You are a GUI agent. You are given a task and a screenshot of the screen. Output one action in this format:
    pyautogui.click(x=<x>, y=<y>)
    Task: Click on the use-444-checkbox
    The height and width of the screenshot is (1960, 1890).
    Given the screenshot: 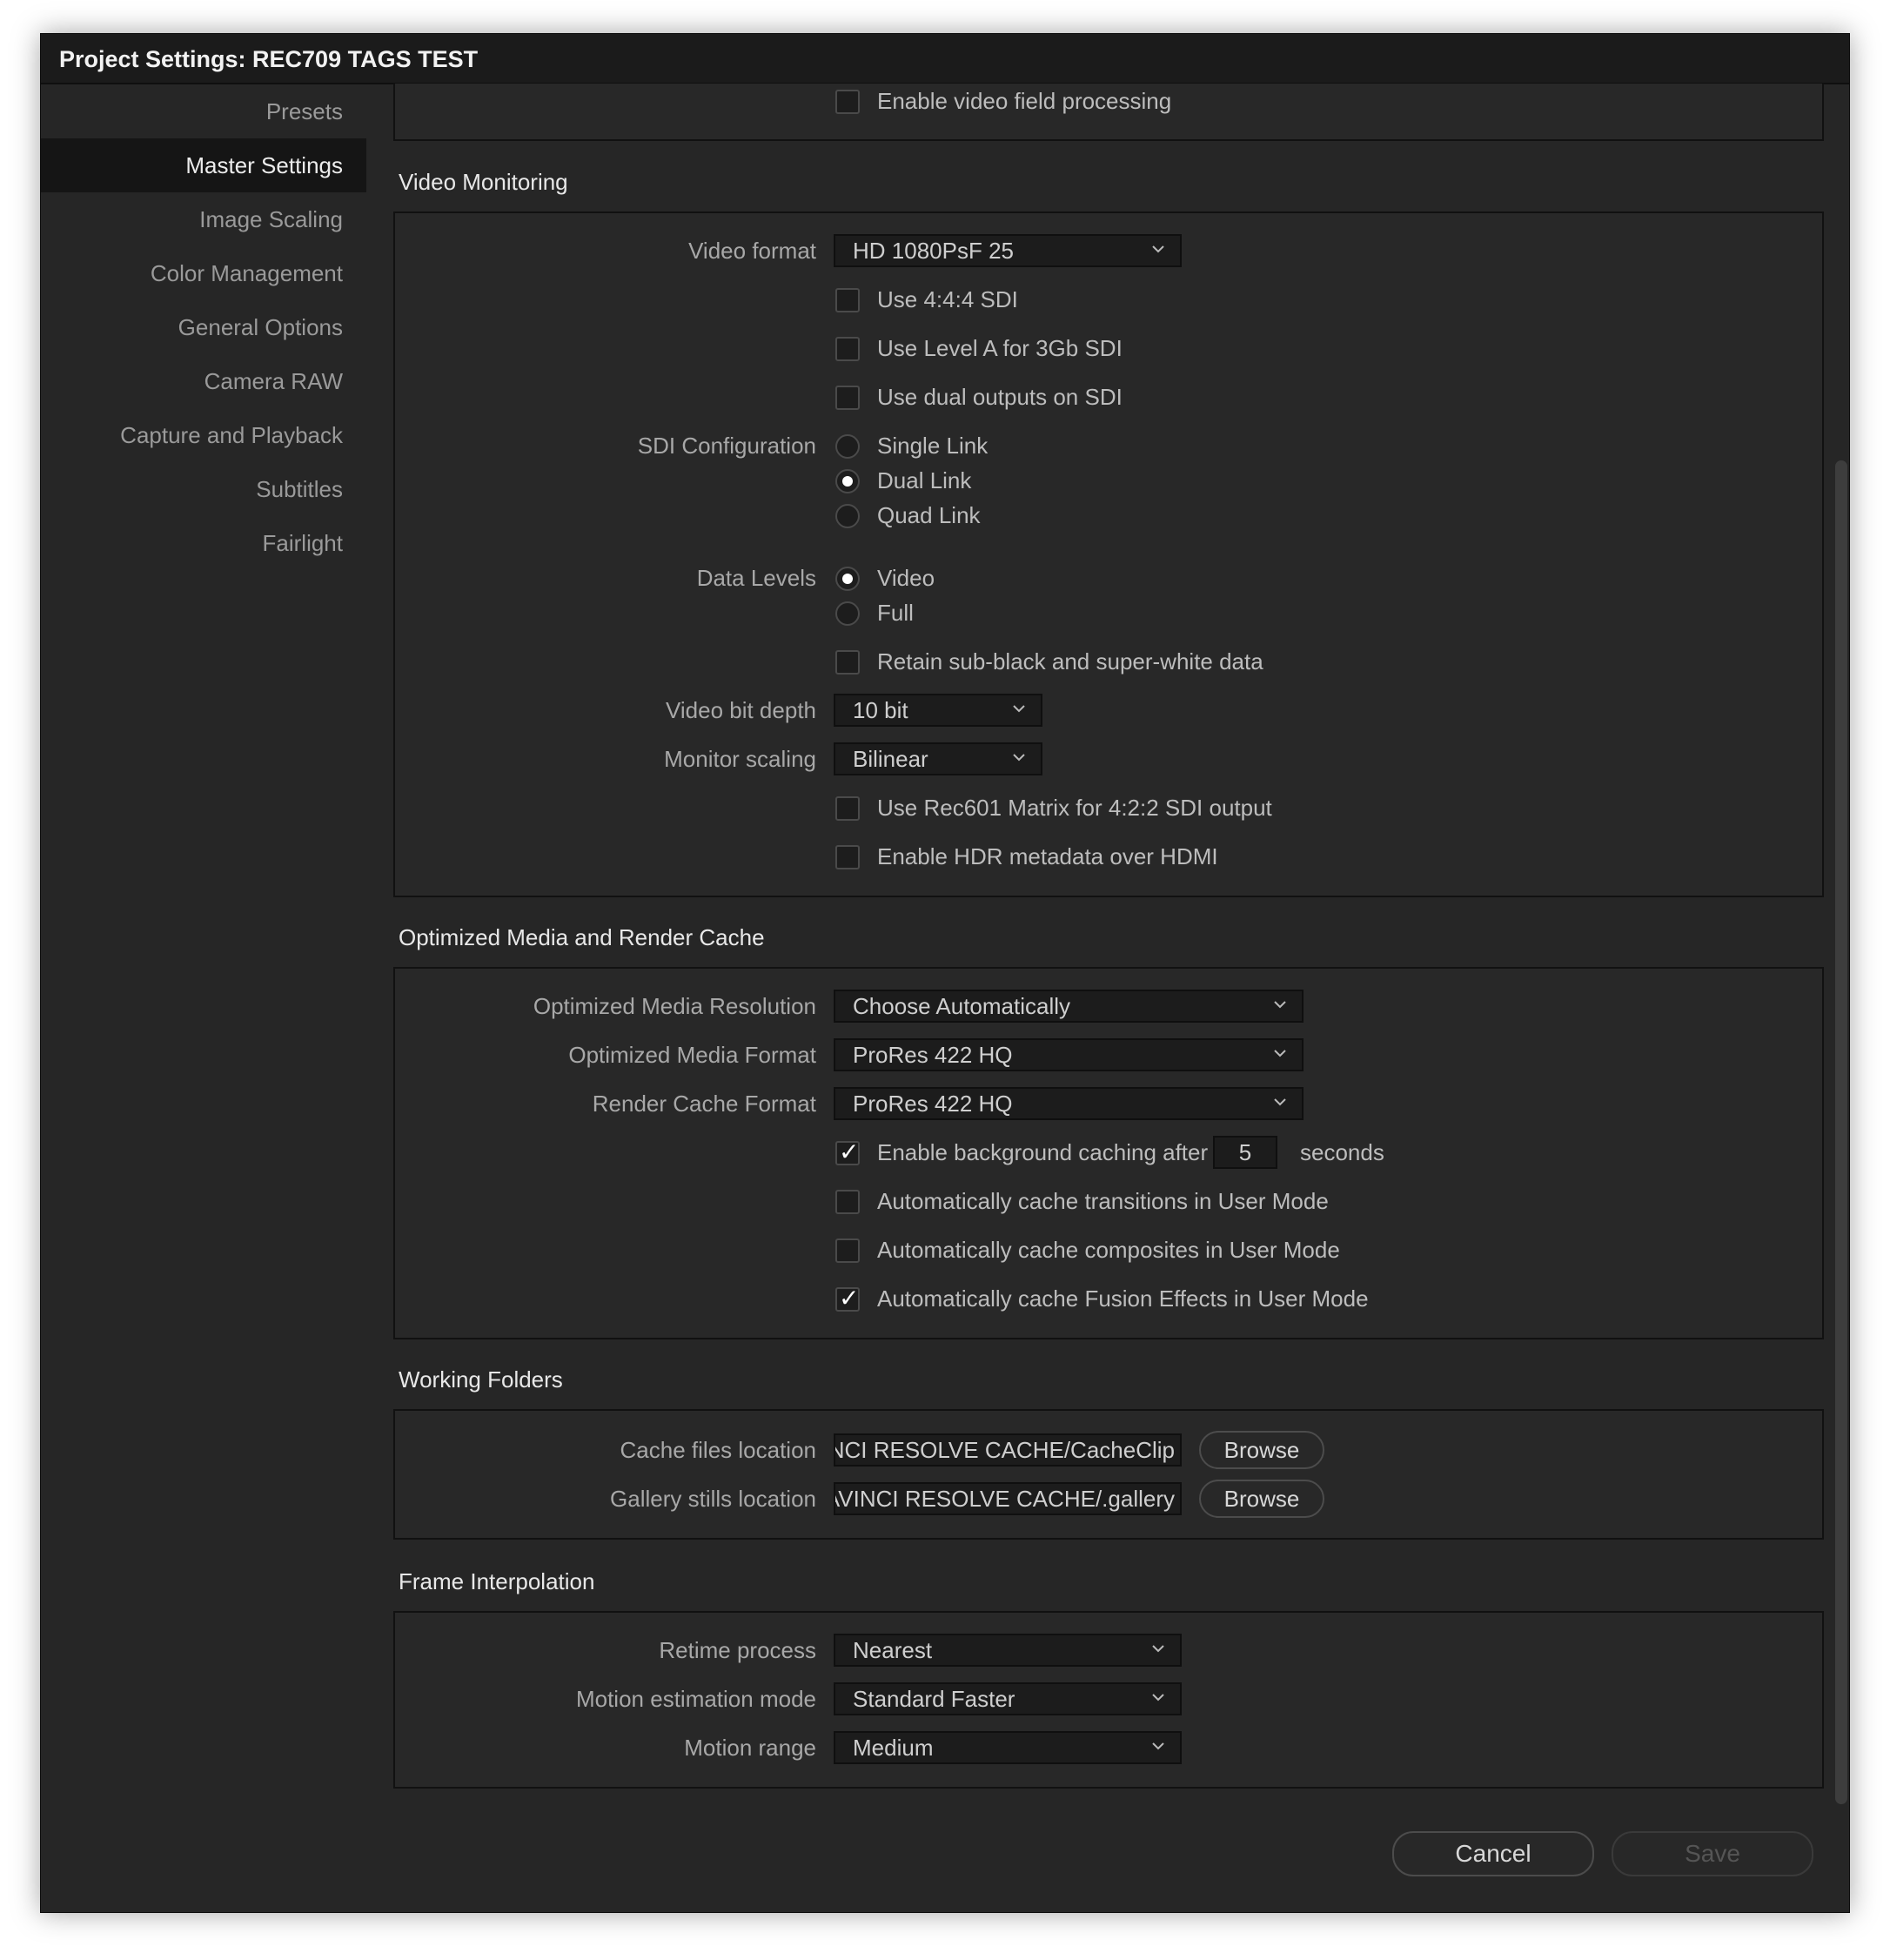 What is the action you would take?
    pyautogui.click(x=847, y=300)
    